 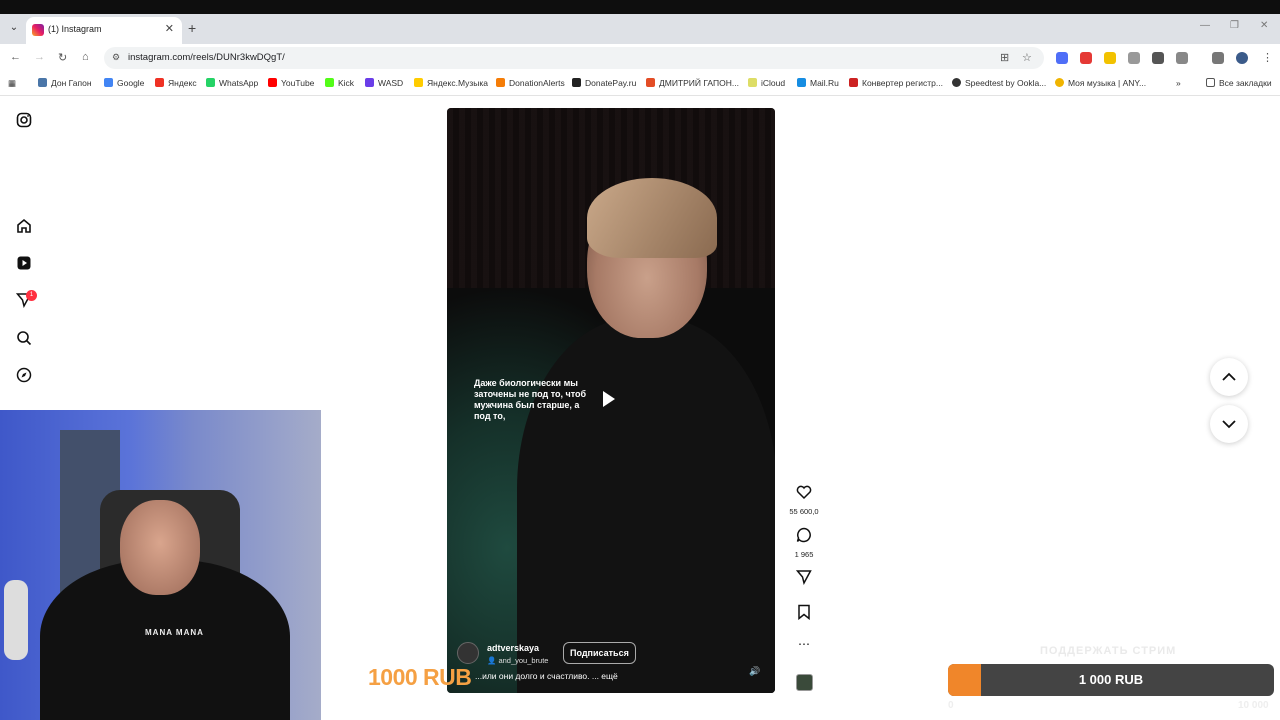 What do you see at coordinates (1111, 680) in the screenshot?
I see `donation-goal-bar: 1 000 RUB` at bounding box center [1111, 680].